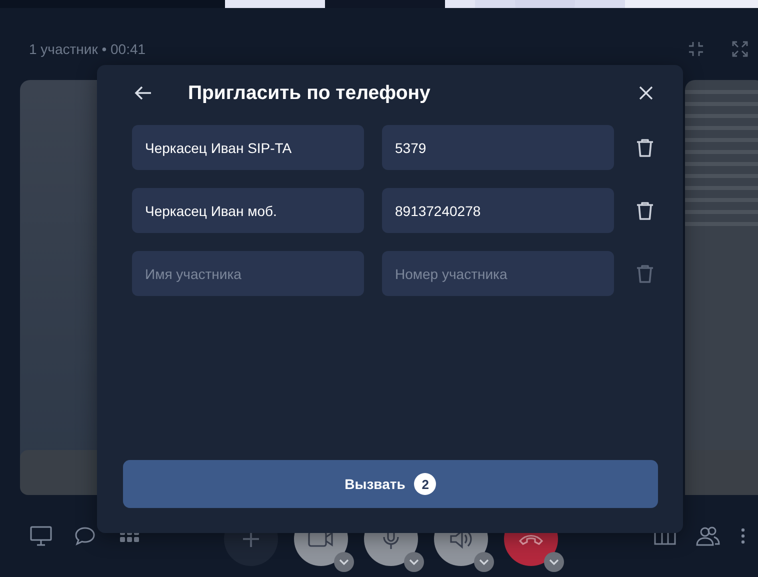 The image size is (758, 577). What do you see at coordinates (85, 536) in the screenshot?
I see `chat-icon` at bounding box center [85, 536].